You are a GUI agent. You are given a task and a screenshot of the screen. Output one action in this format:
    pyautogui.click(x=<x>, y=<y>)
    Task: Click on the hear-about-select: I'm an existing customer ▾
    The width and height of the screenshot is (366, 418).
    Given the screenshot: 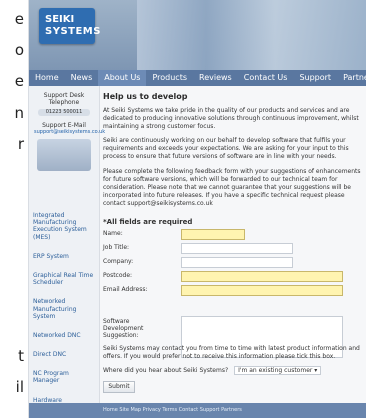 What is the action you would take?
    pyautogui.click(x=278, y=370)
    